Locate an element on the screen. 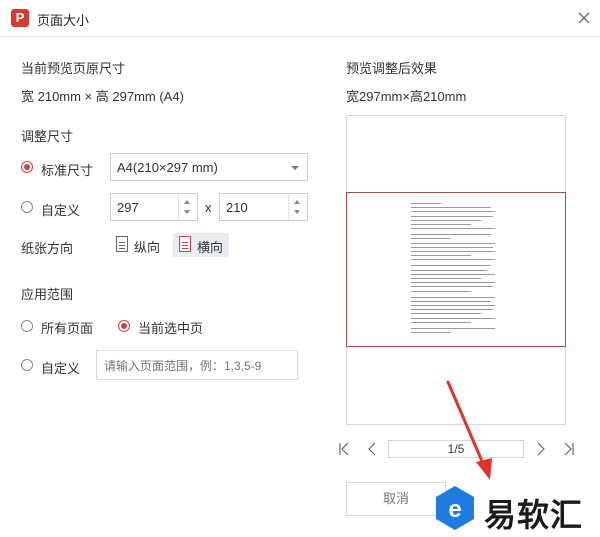 The height and width of the screenshot is (537, 600). watermark-text: 易软汇 is located at coordinates (534, 515).